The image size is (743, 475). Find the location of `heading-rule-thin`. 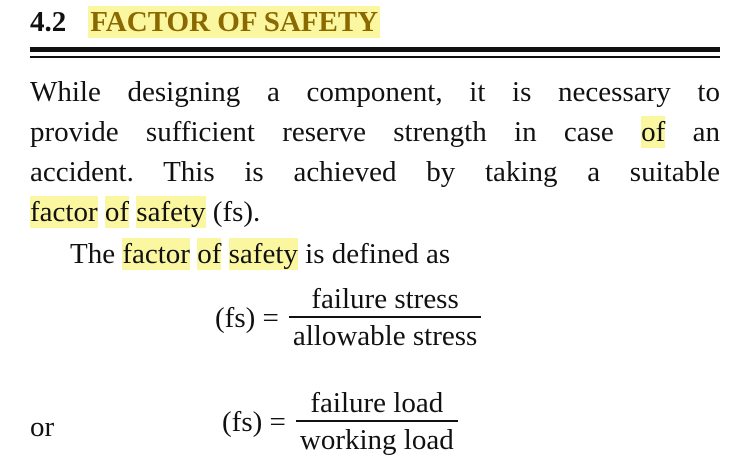

heading-rule-thin is located at coordinates (375, 57).